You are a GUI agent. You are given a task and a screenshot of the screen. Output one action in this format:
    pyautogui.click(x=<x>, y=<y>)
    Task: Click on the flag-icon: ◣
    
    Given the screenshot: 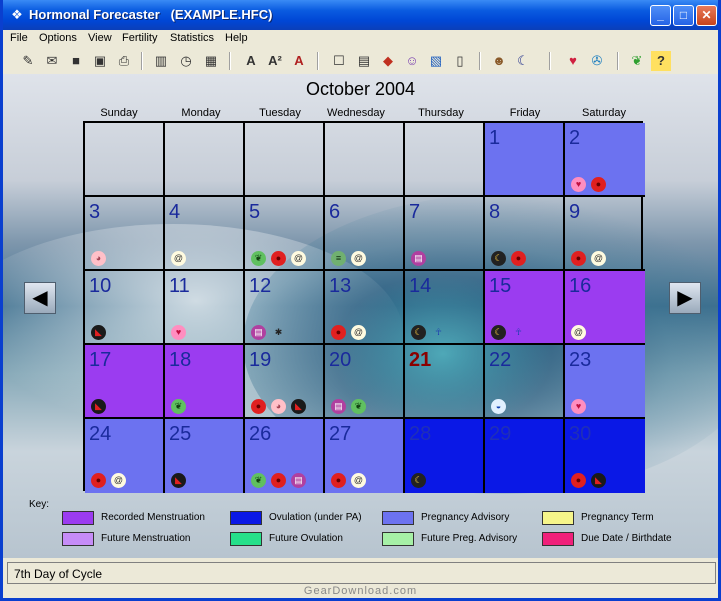 What is the action you would take?
    pyautogui.click(x=178, y=480)
    